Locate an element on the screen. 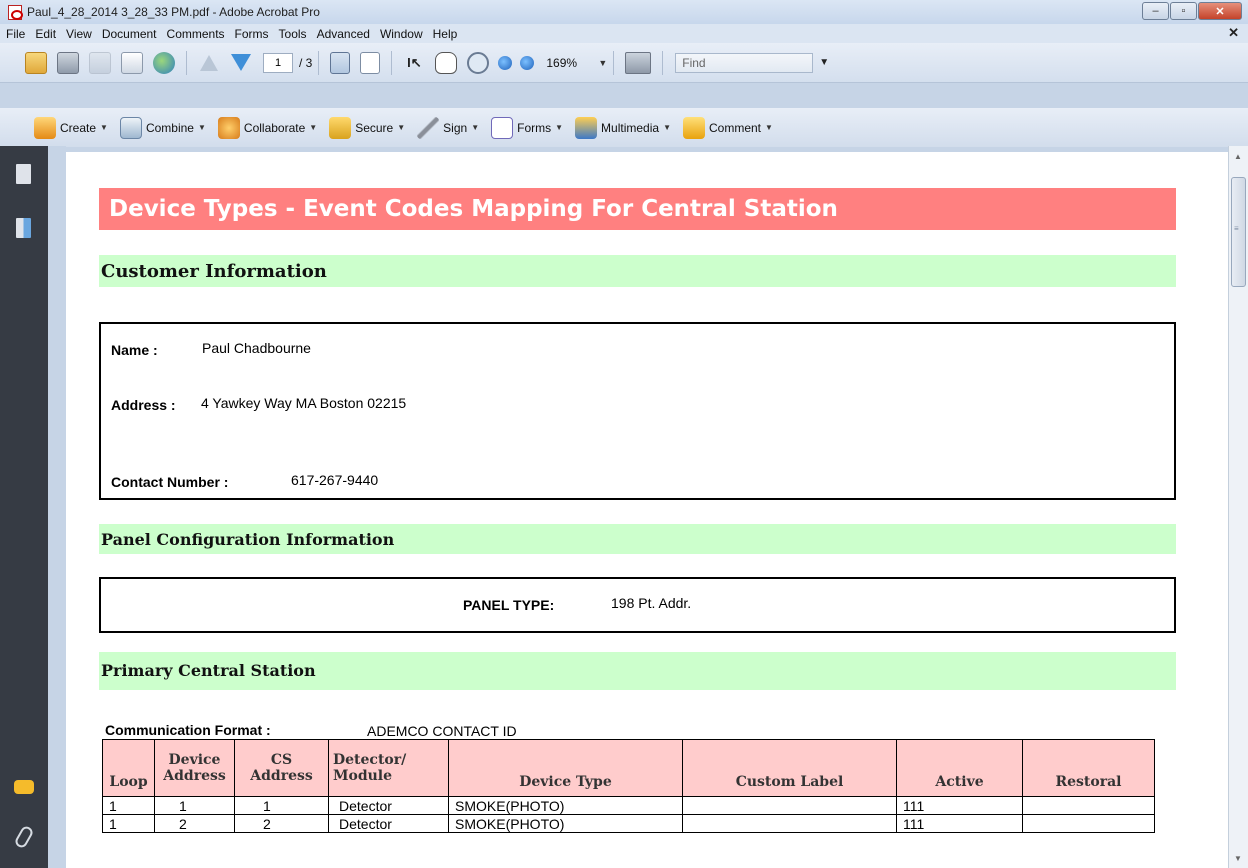 The width and height of the screenshot is (1248, 868). panel-type: 198 Pt. Addr. is located at coordinates (651, 603).